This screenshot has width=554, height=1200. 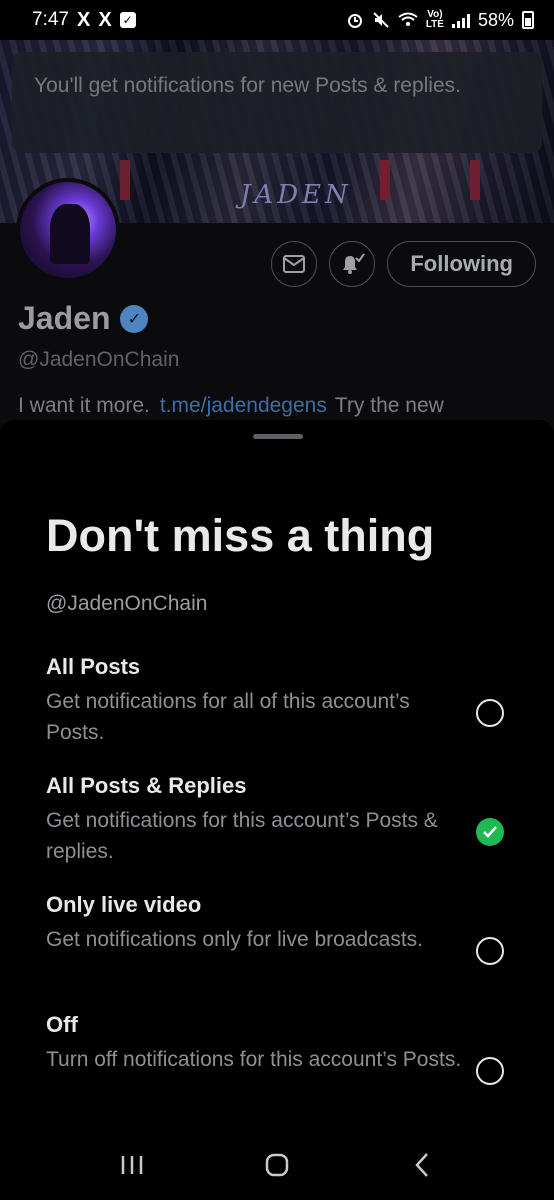 What do you see at coordinates (381, 20) in the screenshot?
I see `mute-icon` at bounding box center [381, 20].